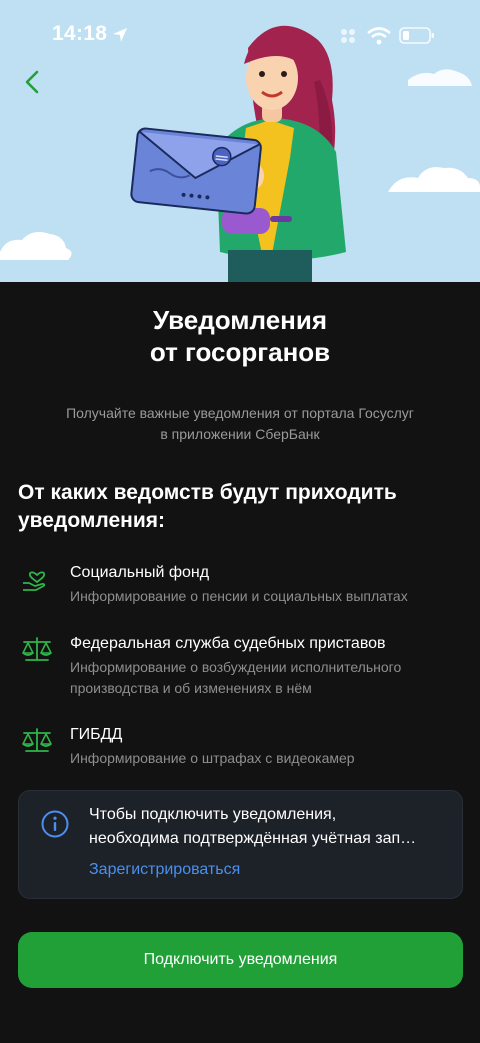  Describe the element at coordinates (228, 643) in the screenshot. I see `agency-name: Федеральная служба судебных приставов` at that location.